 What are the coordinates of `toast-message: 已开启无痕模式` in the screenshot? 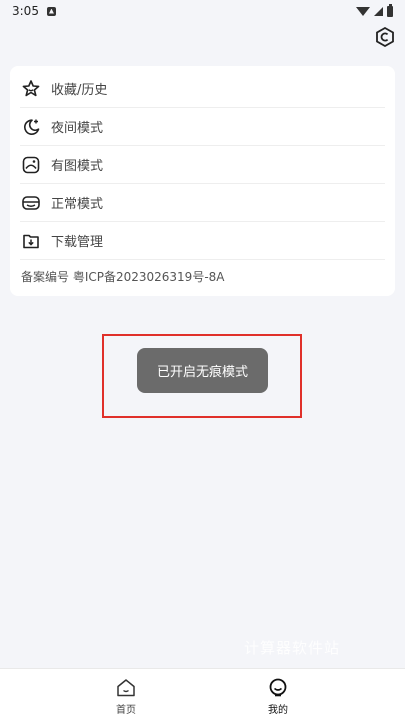 It's located at (202, 370).